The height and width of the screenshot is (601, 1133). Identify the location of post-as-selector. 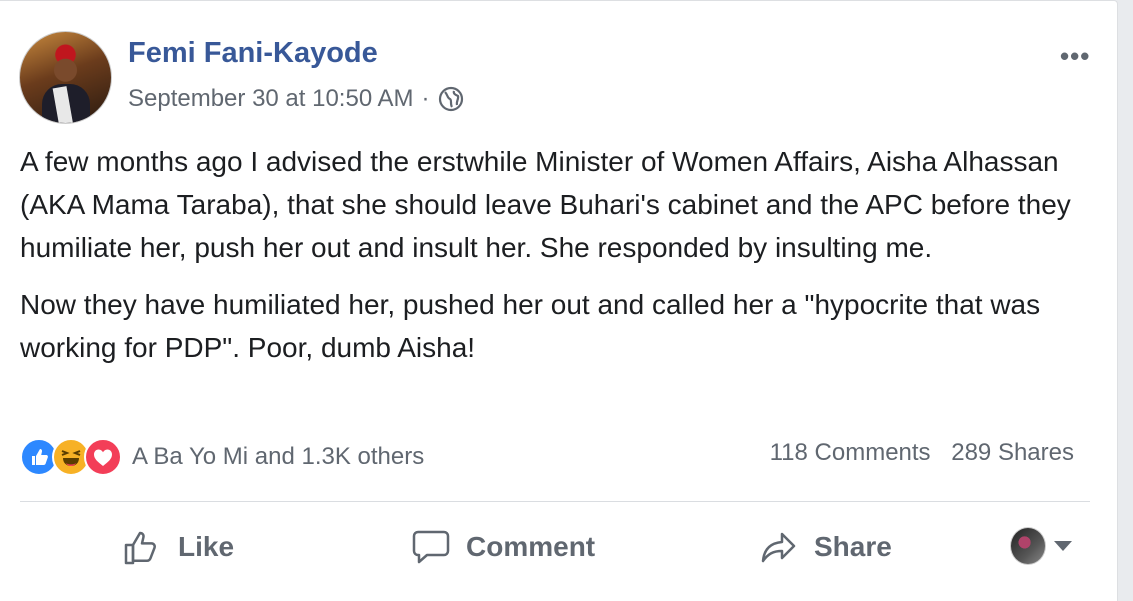
(1041, 546).